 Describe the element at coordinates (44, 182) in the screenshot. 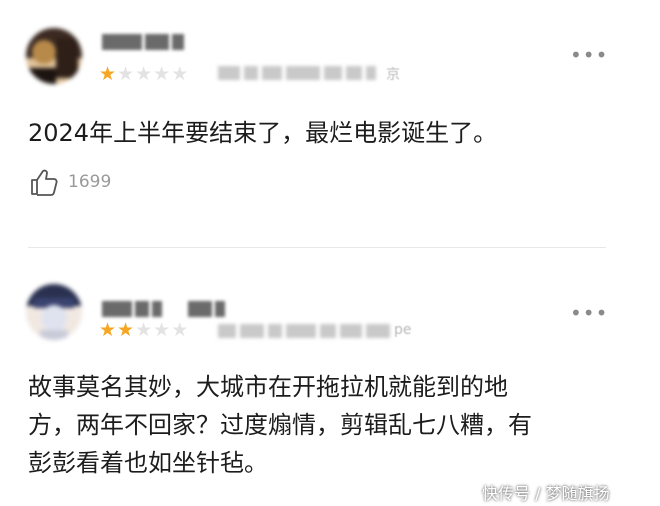

I see `thumbs-up-icon` at that location.